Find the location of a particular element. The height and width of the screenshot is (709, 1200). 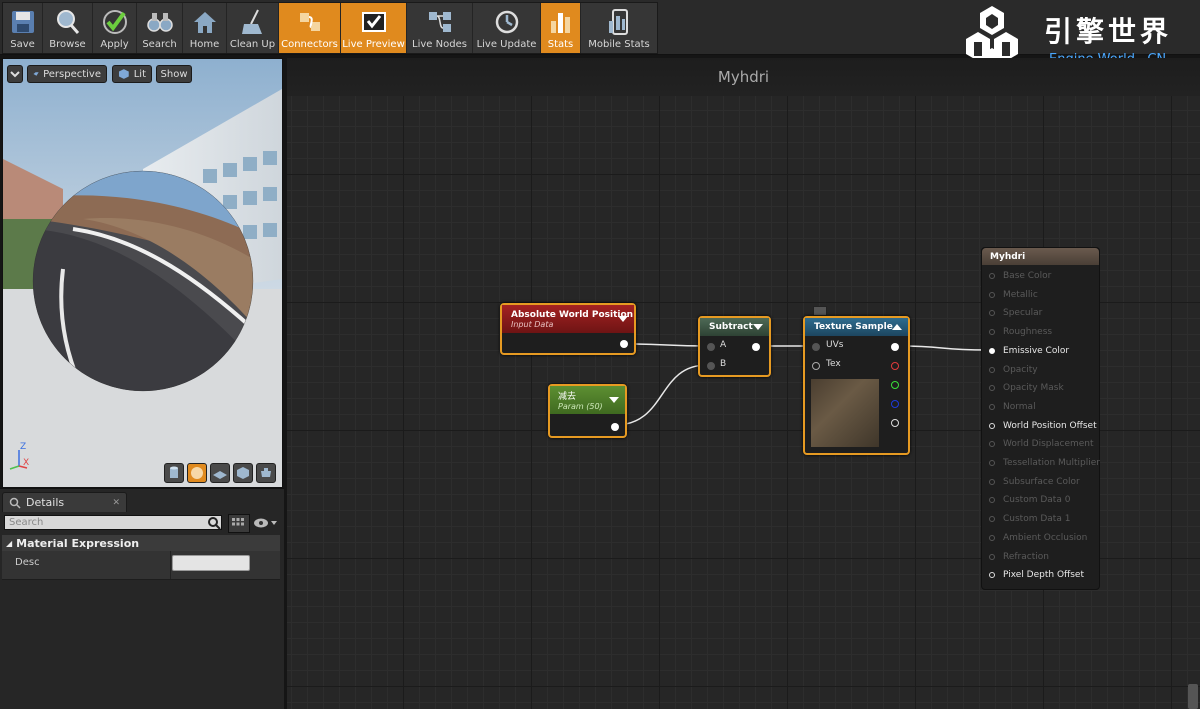

result-pin-row: Refraction is located at coordinates (1040, 558).